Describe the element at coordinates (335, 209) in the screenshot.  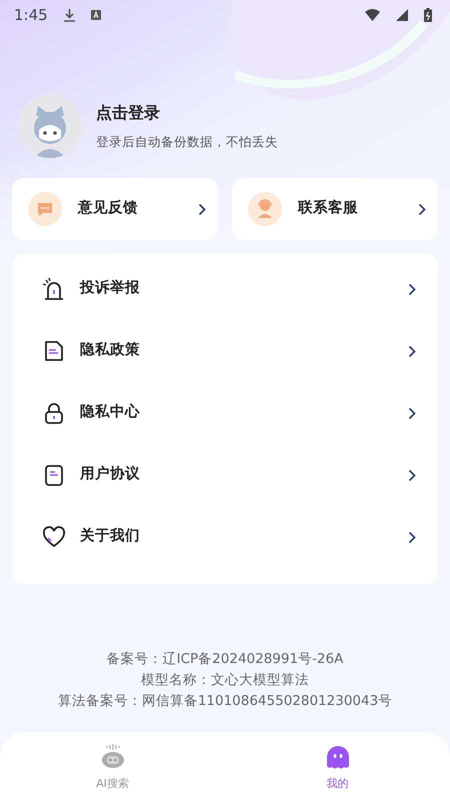
I see `support-button: 联系客服` at that location.